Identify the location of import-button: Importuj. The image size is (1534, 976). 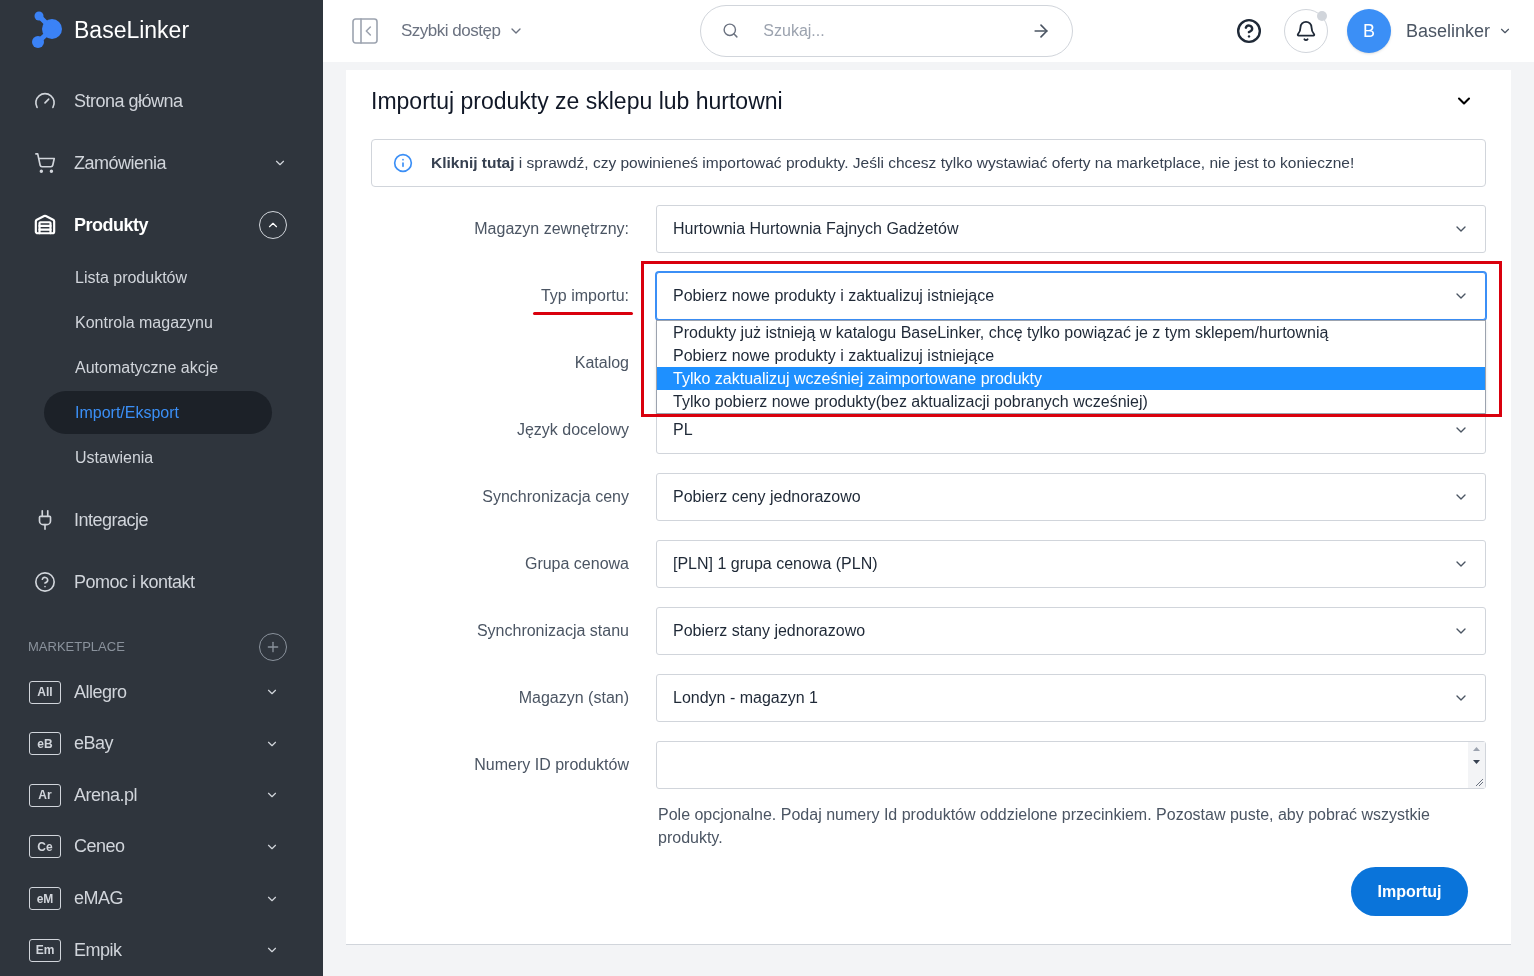
(1409, 891).